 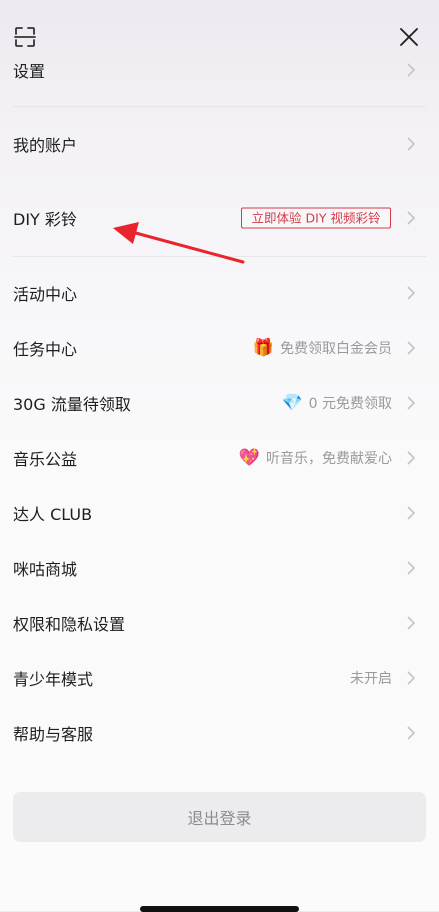 What do you see at coordinates (219, 568) in the screenshot?
I see `menu-item-mall: 咪咕商城` at bounding box center [219, 568].